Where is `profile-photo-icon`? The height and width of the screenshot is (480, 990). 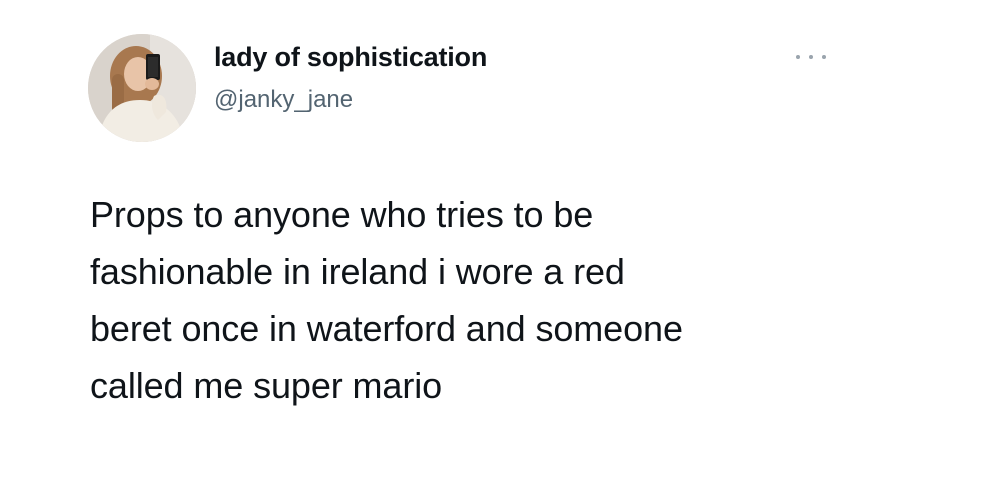
profile-photo-icon is located at coordinates (142, 88).